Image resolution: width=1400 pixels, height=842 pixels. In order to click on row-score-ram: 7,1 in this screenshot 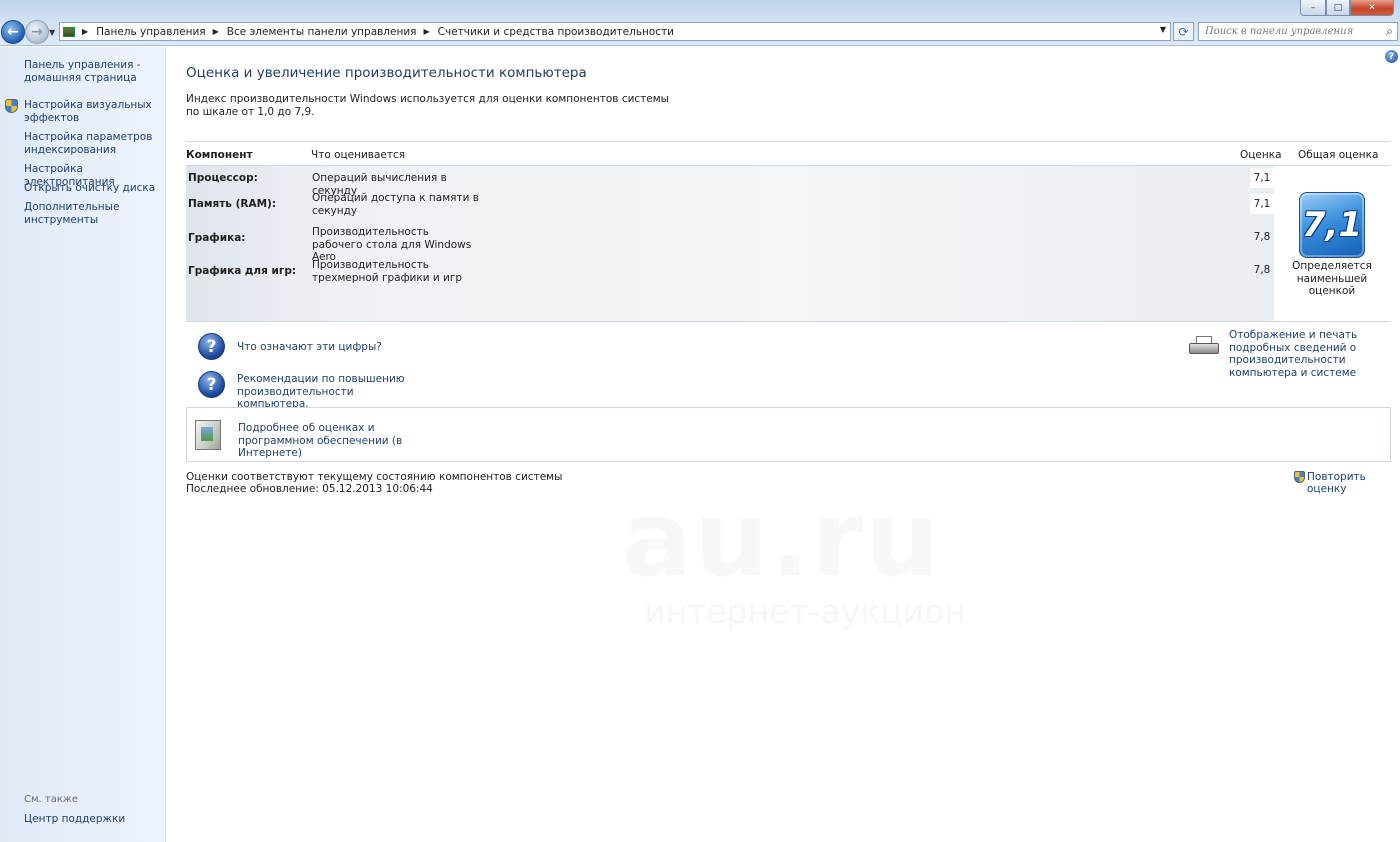, I will do `click(1262, 204)`.